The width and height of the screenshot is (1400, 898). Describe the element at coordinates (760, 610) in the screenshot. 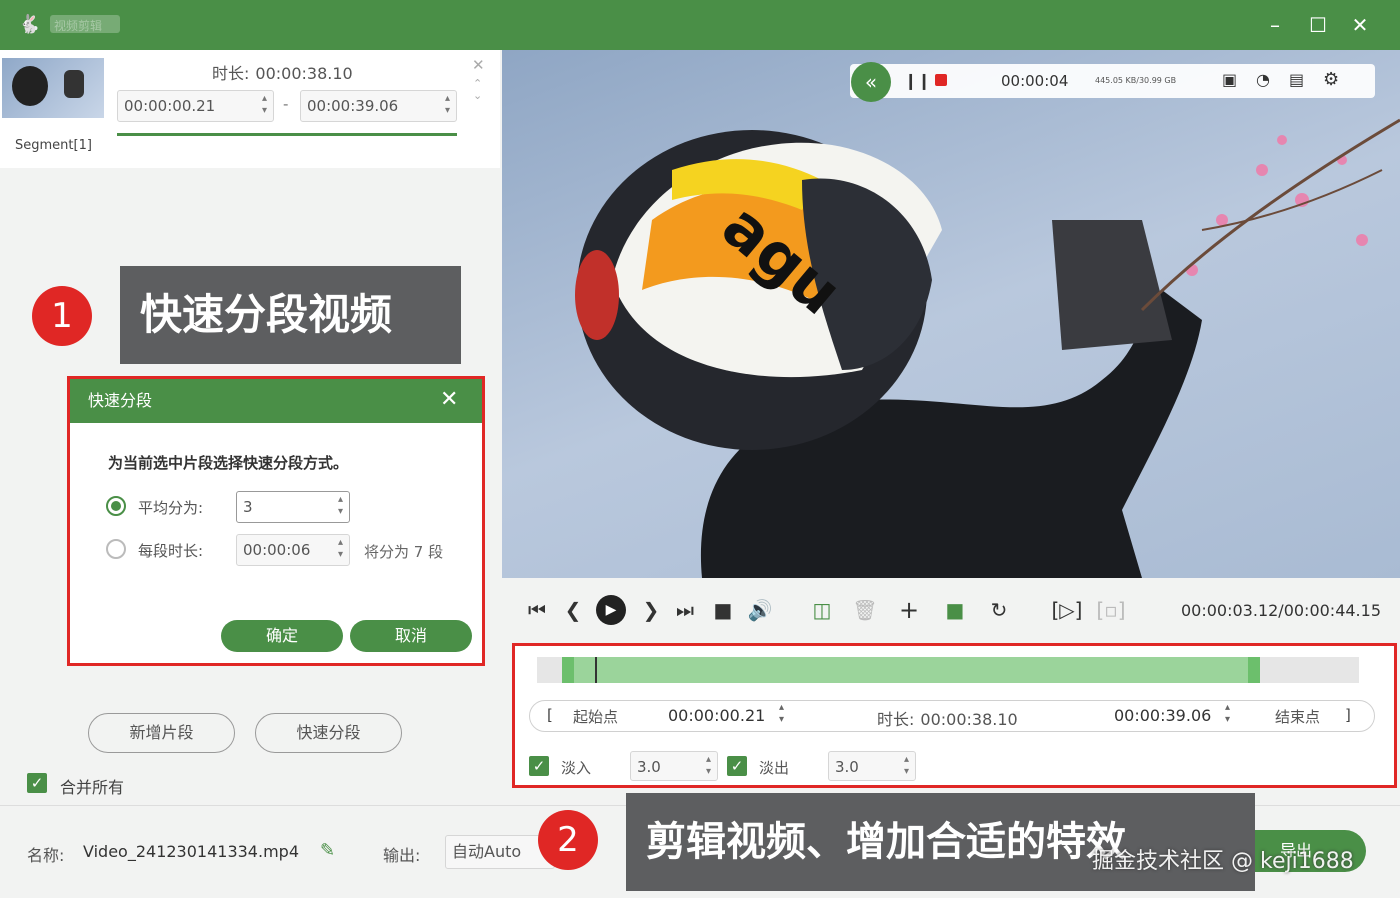

I see `volume-icon: 🔊` at that location.